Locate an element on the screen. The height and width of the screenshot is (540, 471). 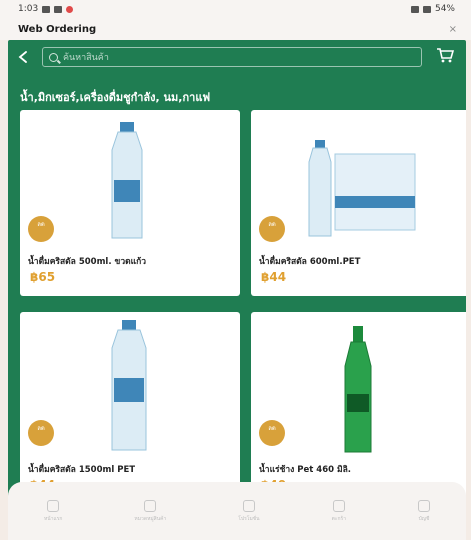
account-icon is located at coordinates (424, 505).